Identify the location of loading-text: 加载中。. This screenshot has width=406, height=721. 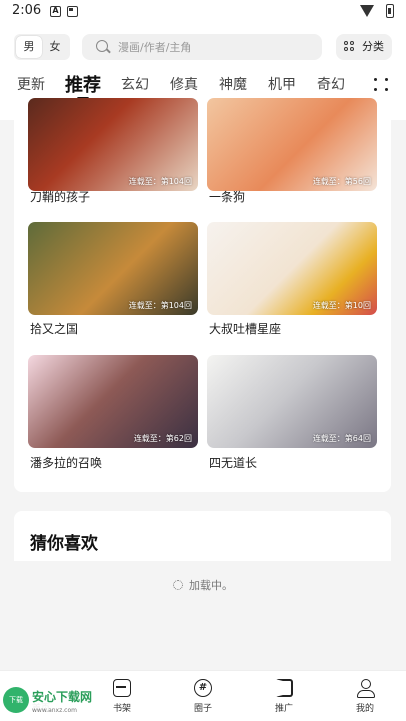
(211, 585).